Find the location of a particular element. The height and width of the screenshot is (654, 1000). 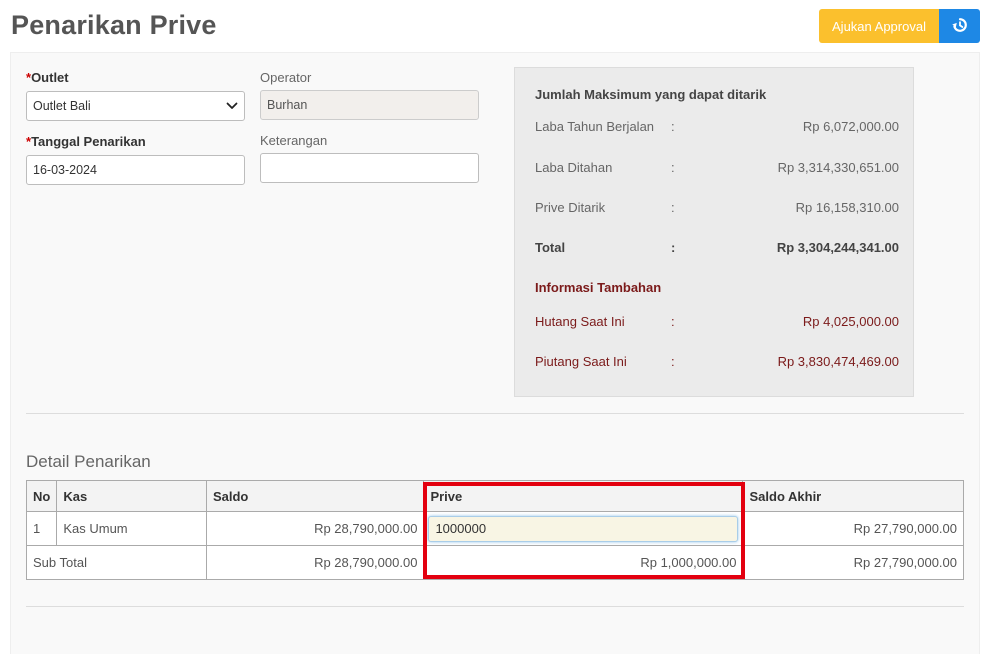

column-header-saldo: Saldo is located at coordinates (315, 496).